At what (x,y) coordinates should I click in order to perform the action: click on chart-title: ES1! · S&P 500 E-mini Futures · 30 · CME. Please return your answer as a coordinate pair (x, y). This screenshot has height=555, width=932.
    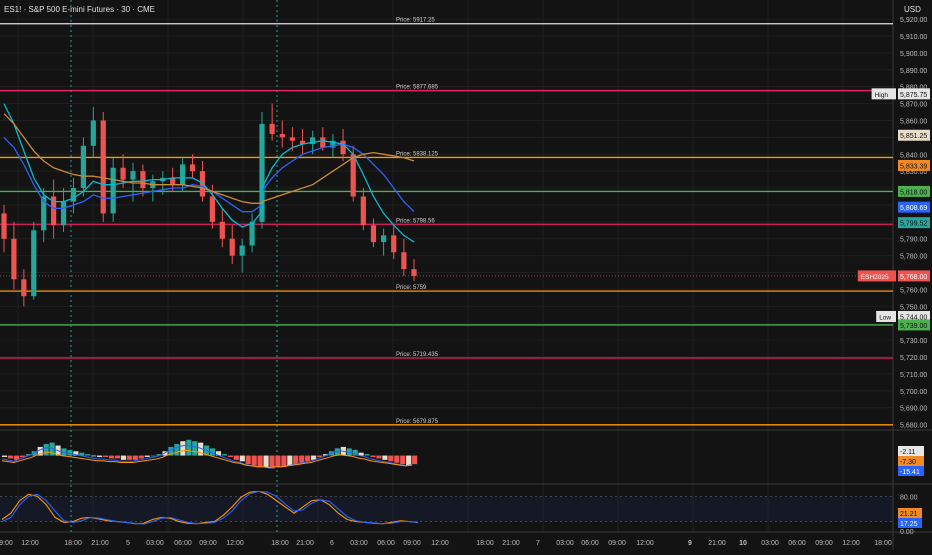
    Looking at the image, I should click on (79, 9).